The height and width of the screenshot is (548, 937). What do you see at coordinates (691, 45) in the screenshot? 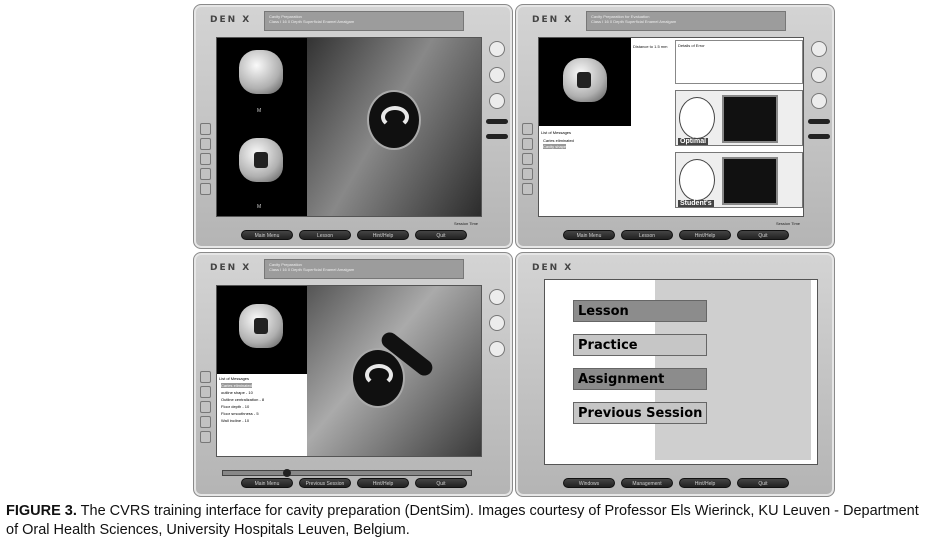
I see `details-title: Details of Error` at bounding box center [691, 45].